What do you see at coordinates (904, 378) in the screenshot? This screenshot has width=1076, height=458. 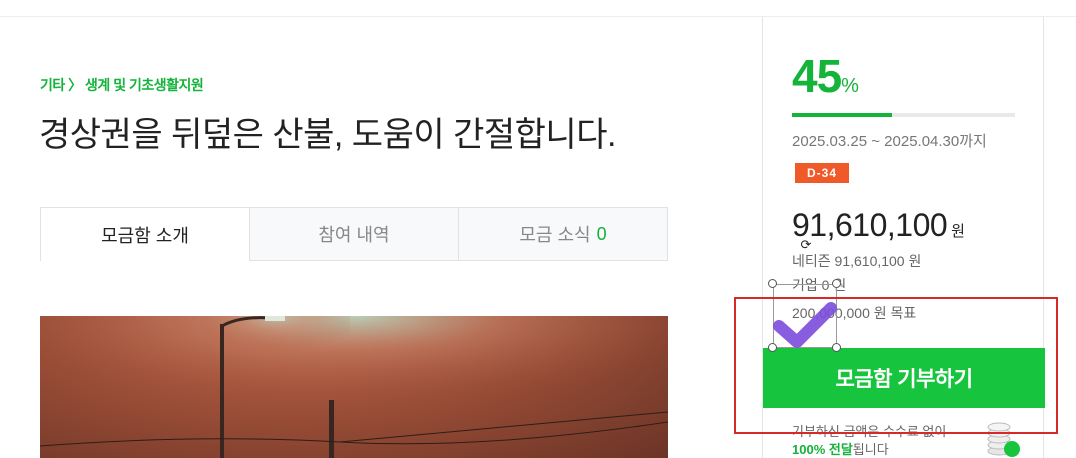 I see `donate-button: 모금함 기부하기` at bounding box center [904, 378].